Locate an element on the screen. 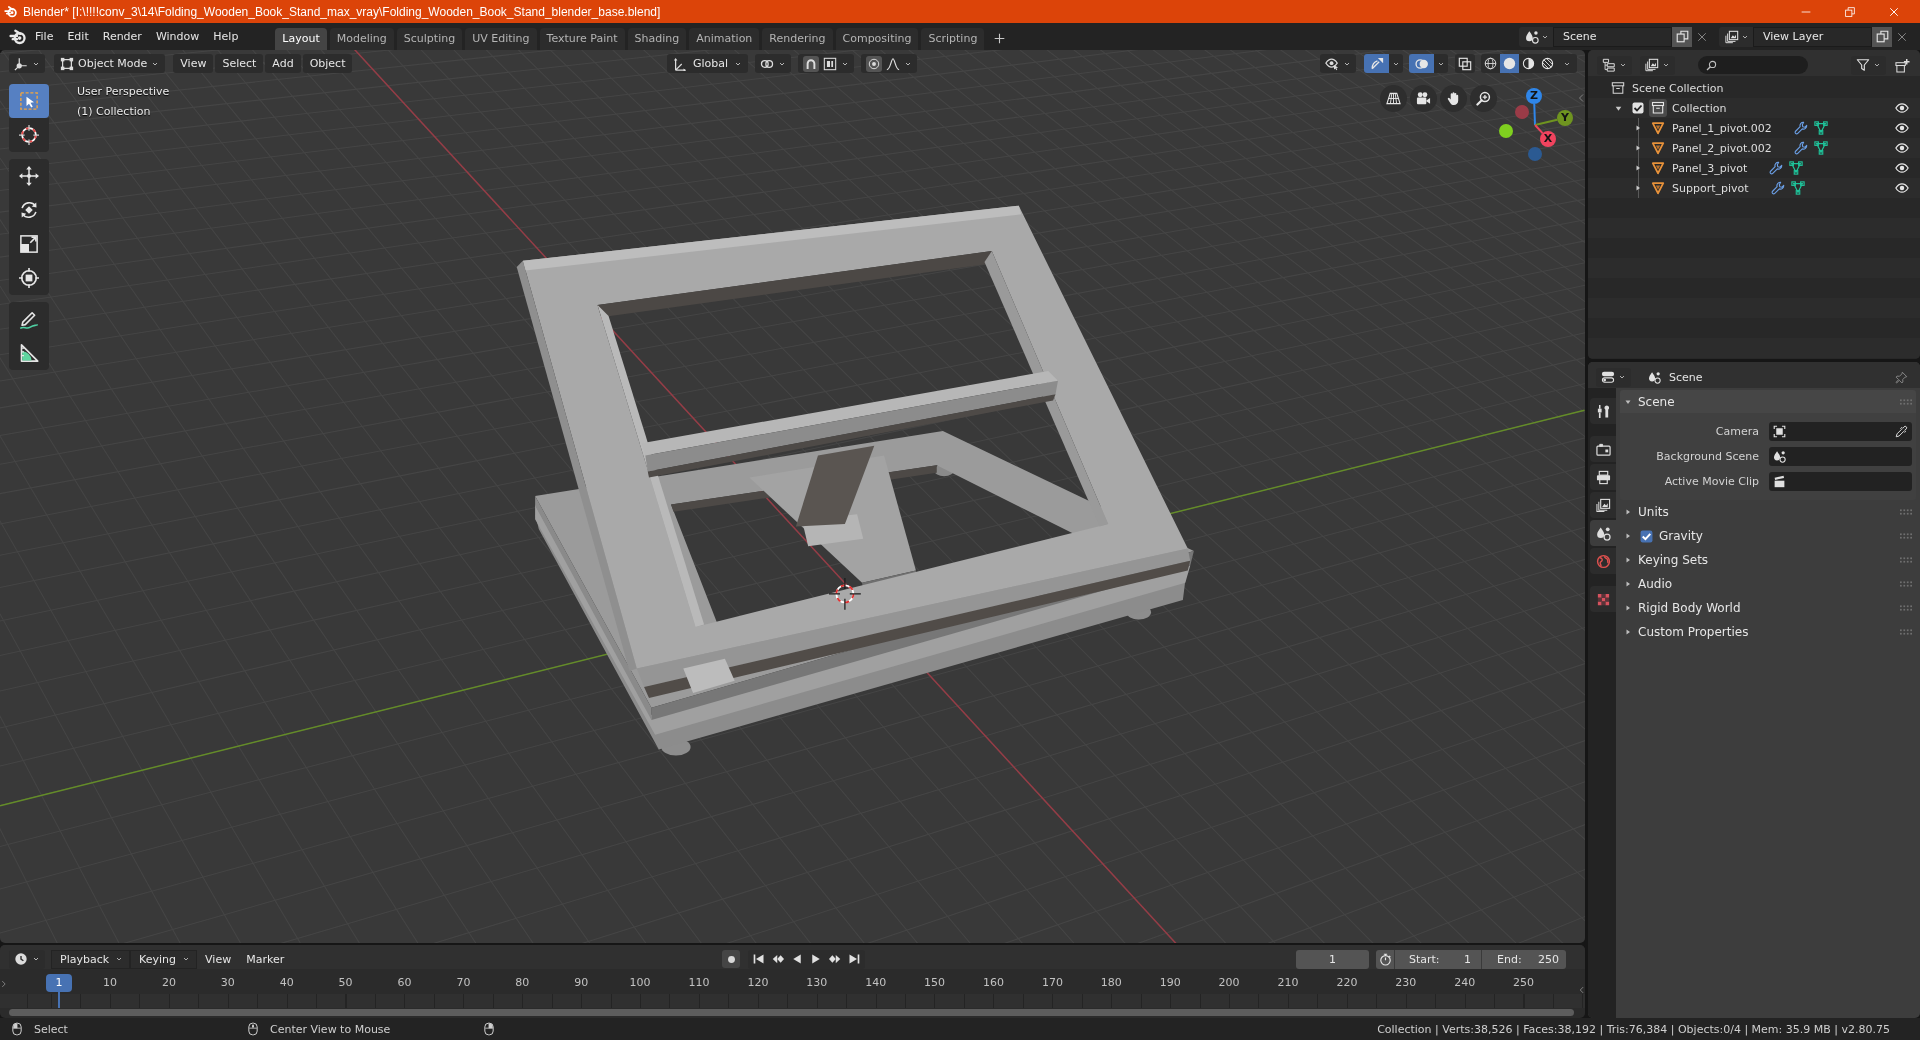  mode-dropdown: Object Mode is located at coordinates (110, 63).